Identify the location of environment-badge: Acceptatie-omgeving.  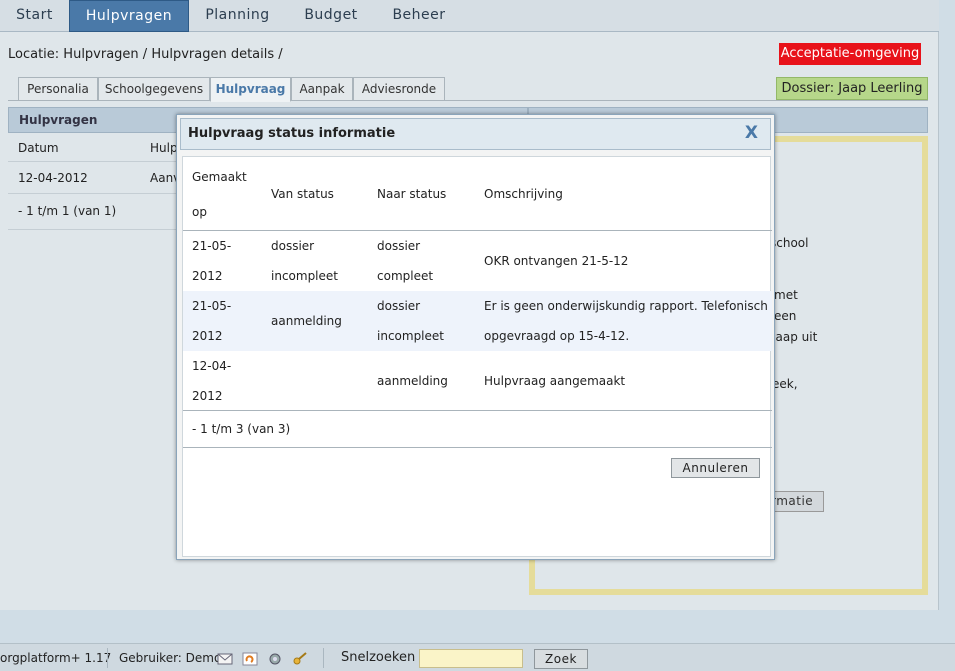
(850, 54).